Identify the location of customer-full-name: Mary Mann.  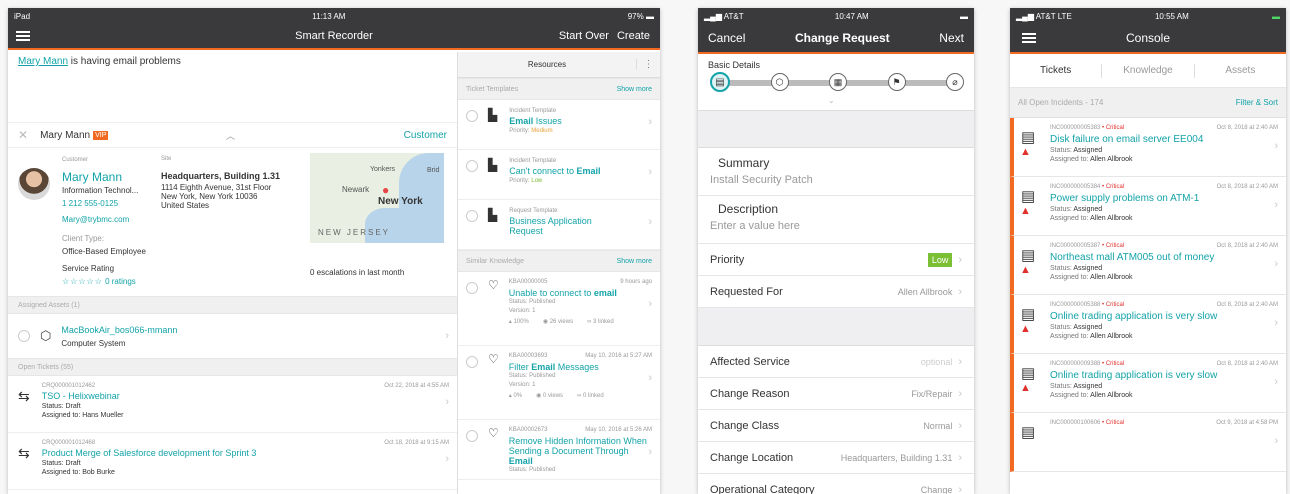
(104, 177).